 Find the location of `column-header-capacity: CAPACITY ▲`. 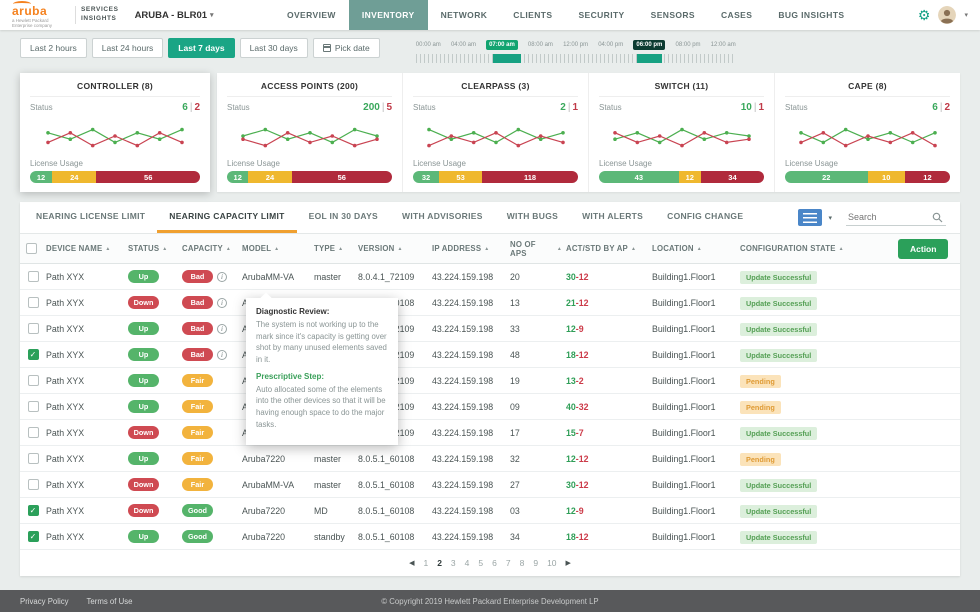

column-header-capacity: CAPACITY ▲ is located at coordinates (212, 248).